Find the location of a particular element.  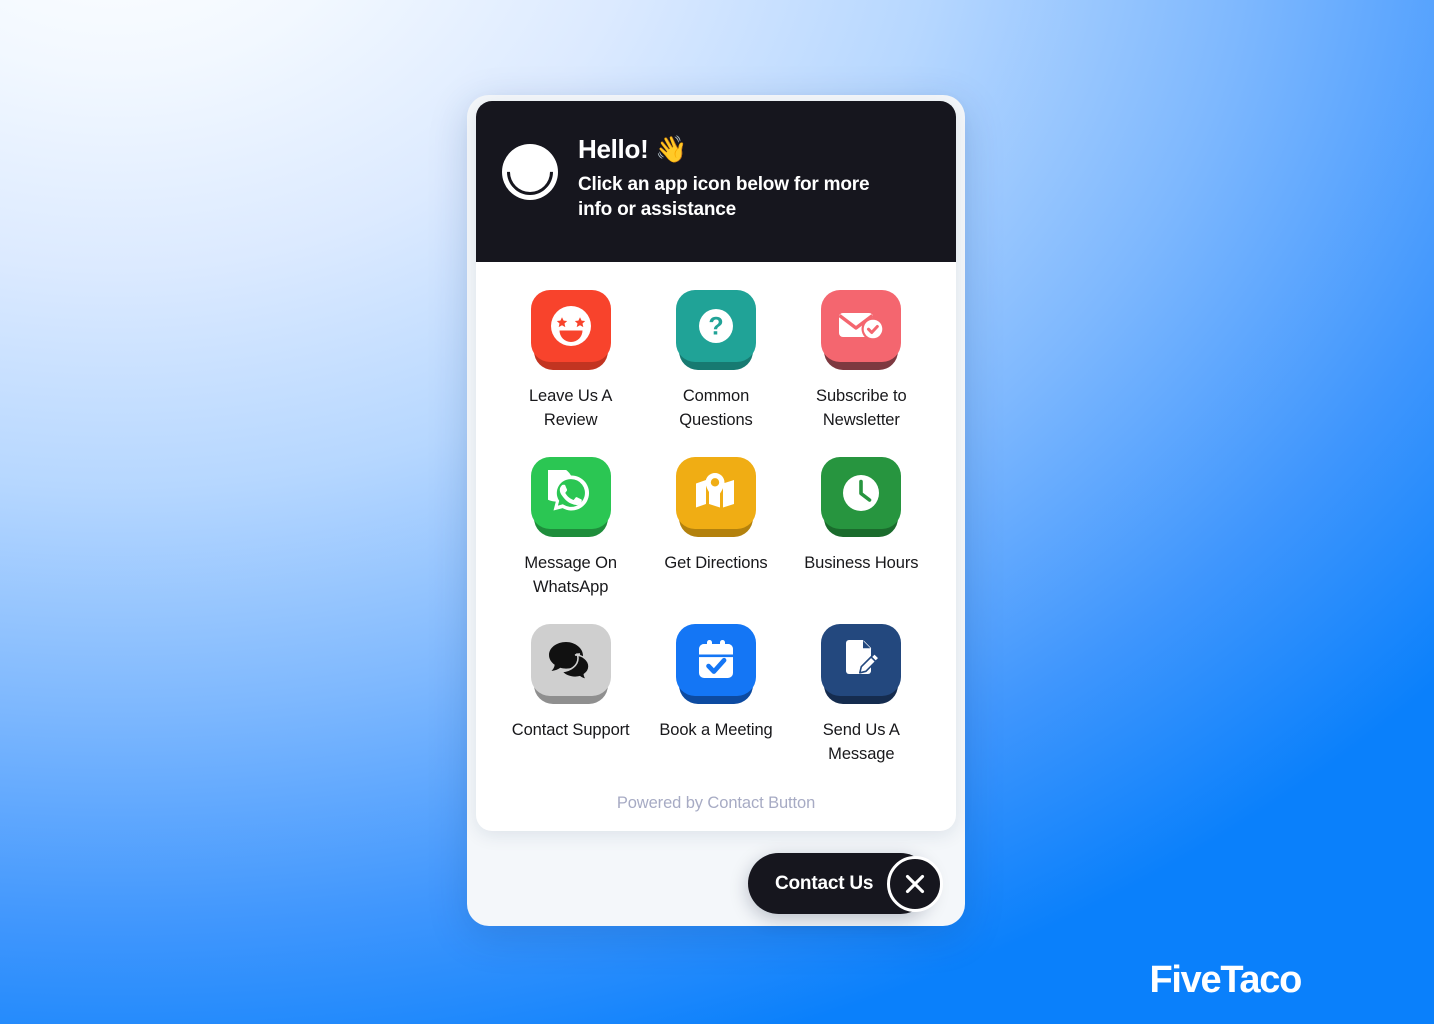

question-mark-circle-icon: ? is located at coordinates (716, 326).